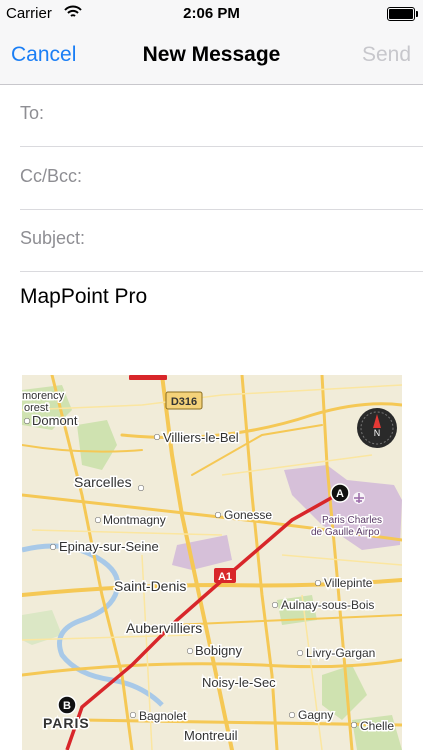  What do you see at coordinates (239, 682) in the screenshot?
I see `place-label: Noisy-le-Sec` at bounding box center [239, 682].